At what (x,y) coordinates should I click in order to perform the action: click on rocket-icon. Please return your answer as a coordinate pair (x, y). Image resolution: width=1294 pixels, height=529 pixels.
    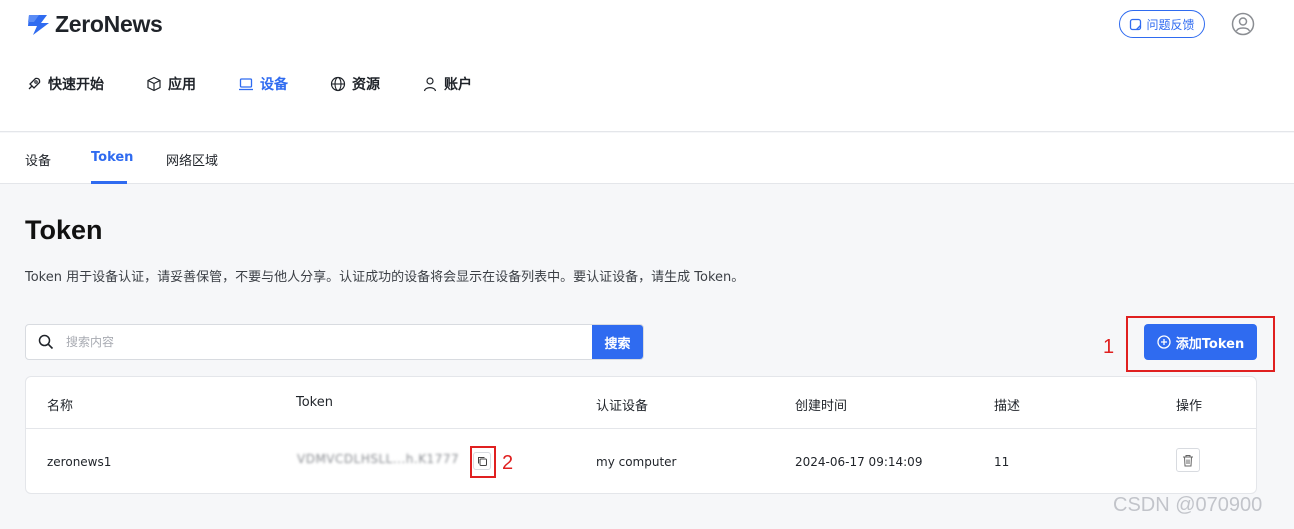
    Looking at the image, I should click on (34, 83).